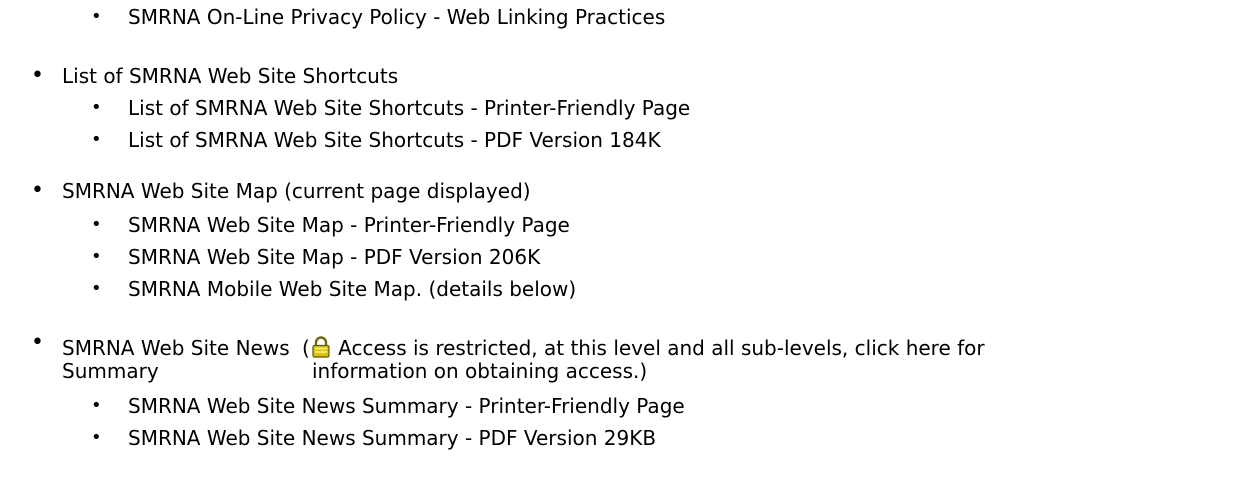 This screenshot has height=479, width=1251. Describe the element at coordinates (110, 371) in the screenshot. I see `link-news-summary-line2: Summary` at that location.